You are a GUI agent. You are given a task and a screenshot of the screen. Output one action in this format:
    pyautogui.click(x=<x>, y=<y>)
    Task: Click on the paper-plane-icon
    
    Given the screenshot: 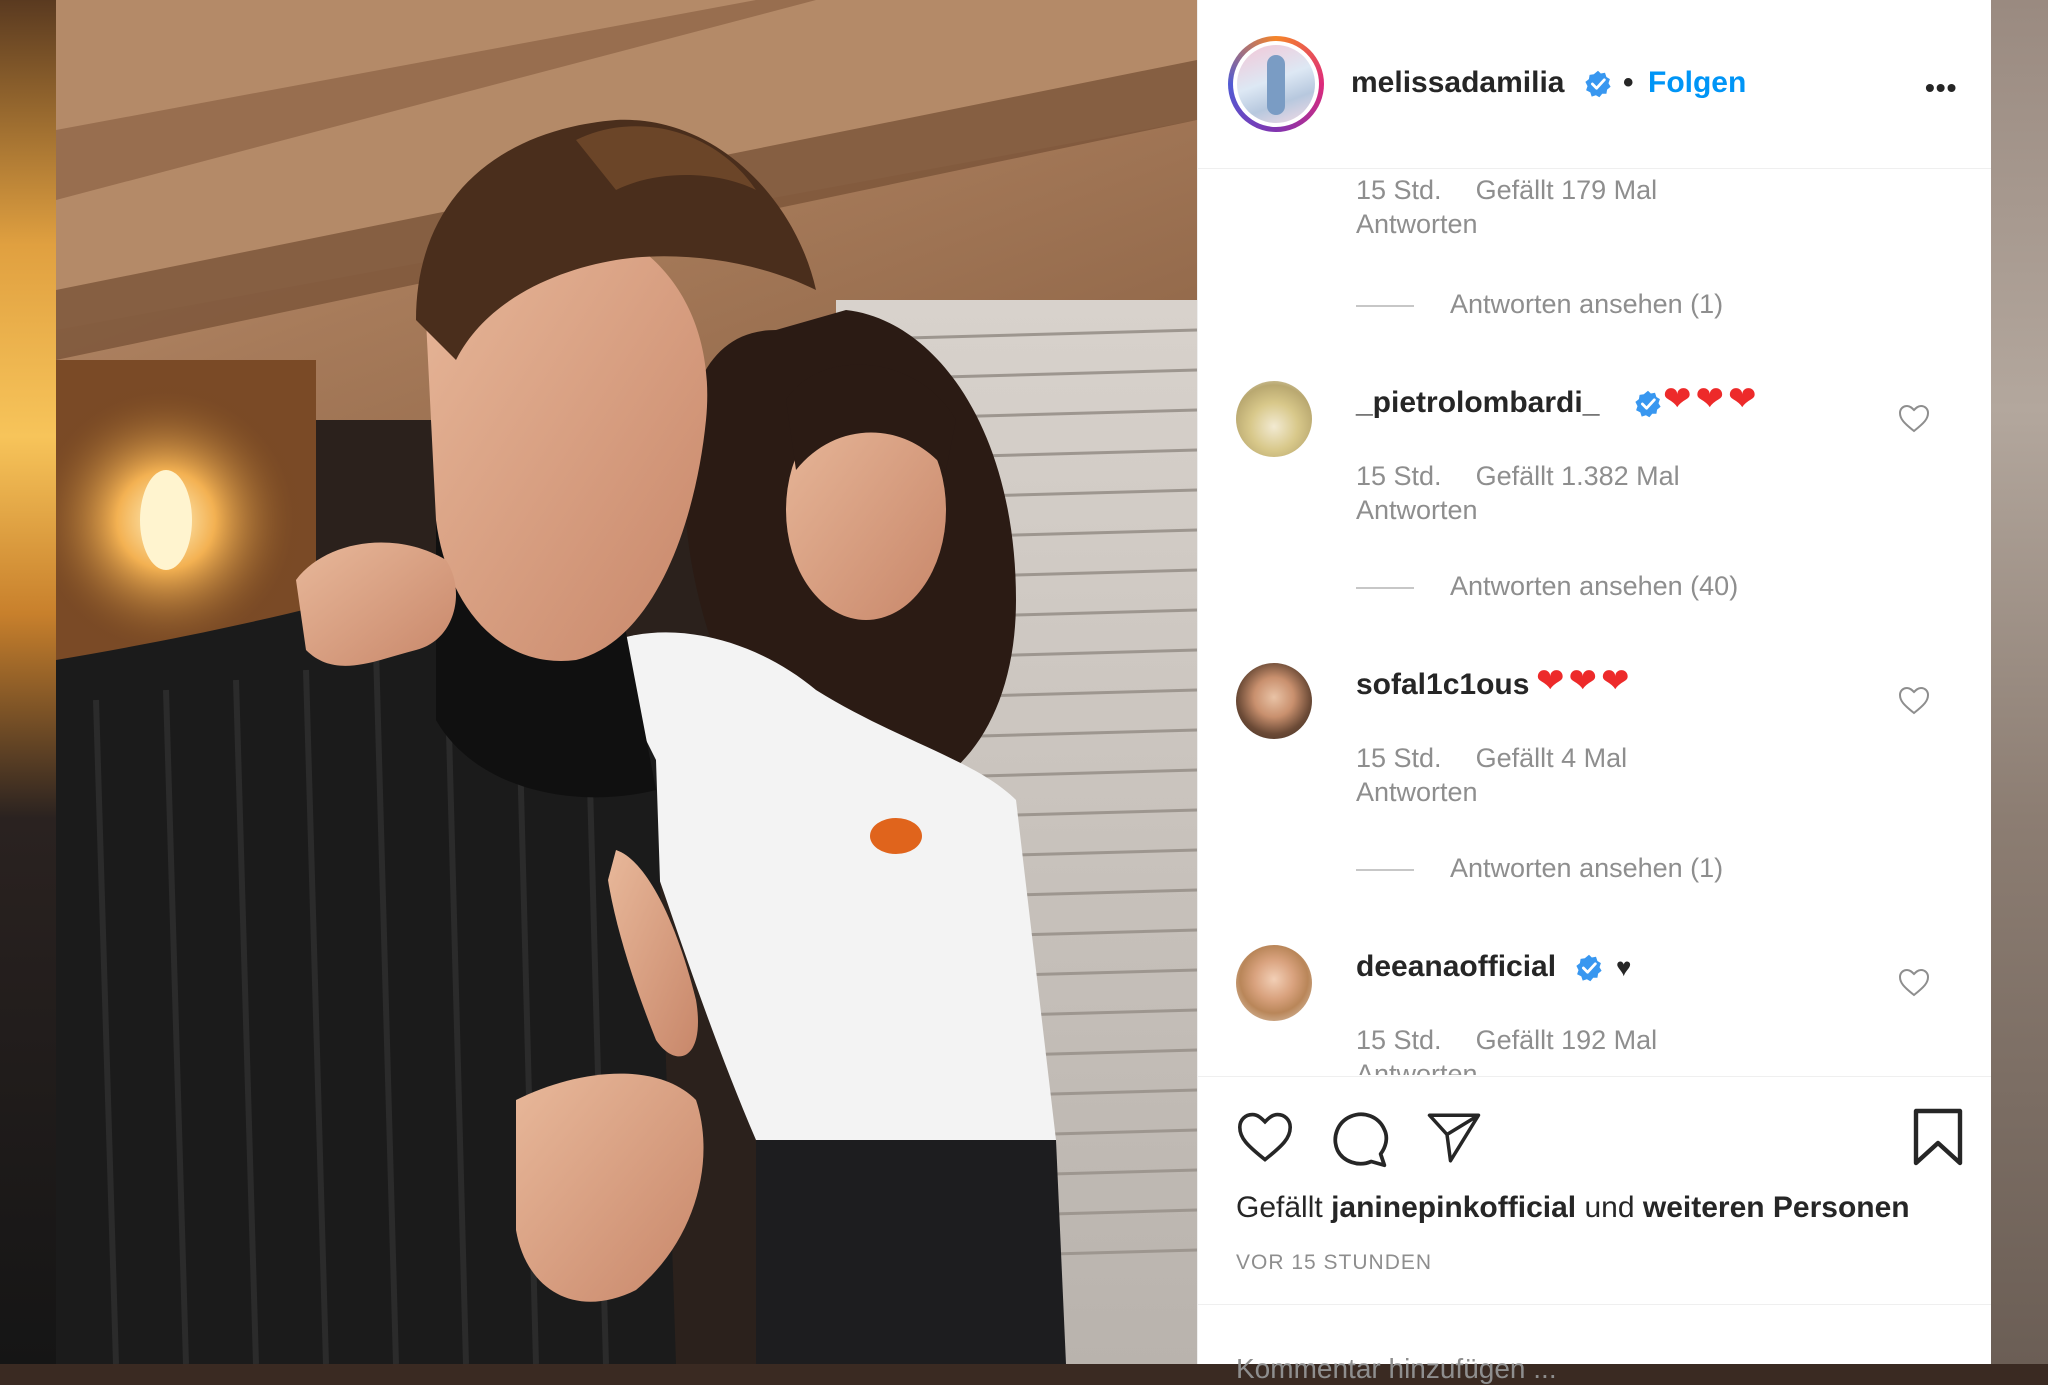 What is the action you would take?
    pyautogui.click(x=1454, y=1138)
    